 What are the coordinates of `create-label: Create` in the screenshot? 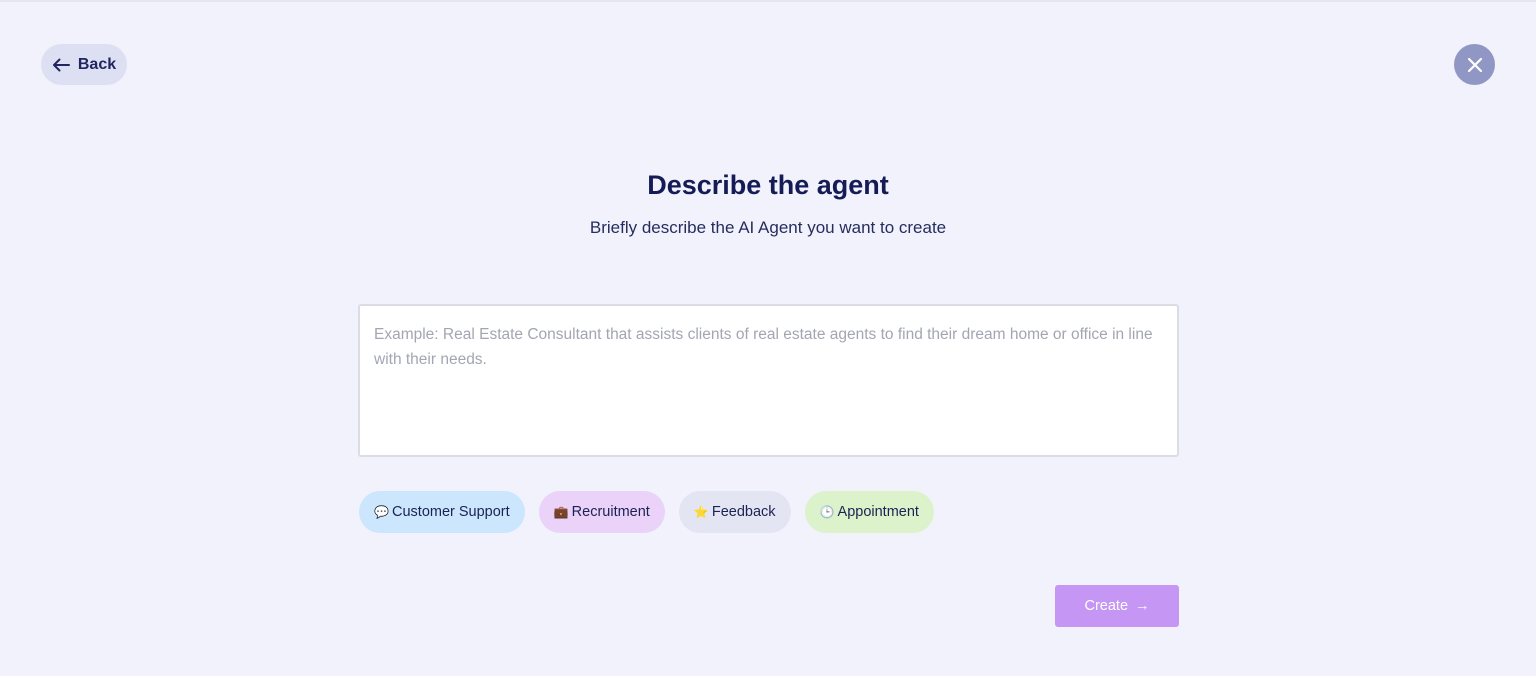 It's located at (1106, 606).